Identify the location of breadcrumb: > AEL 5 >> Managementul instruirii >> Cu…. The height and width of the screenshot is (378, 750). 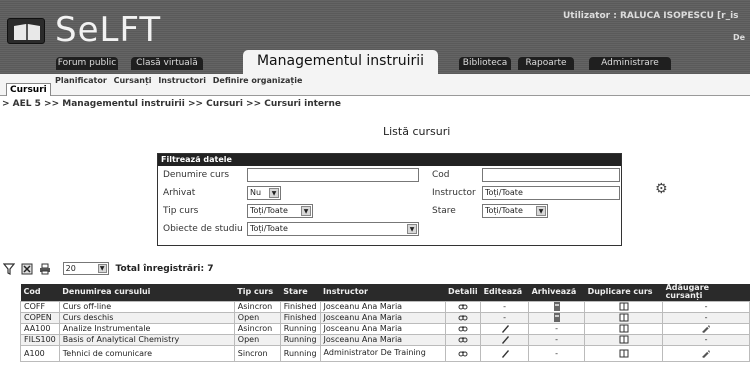
(171, 104).